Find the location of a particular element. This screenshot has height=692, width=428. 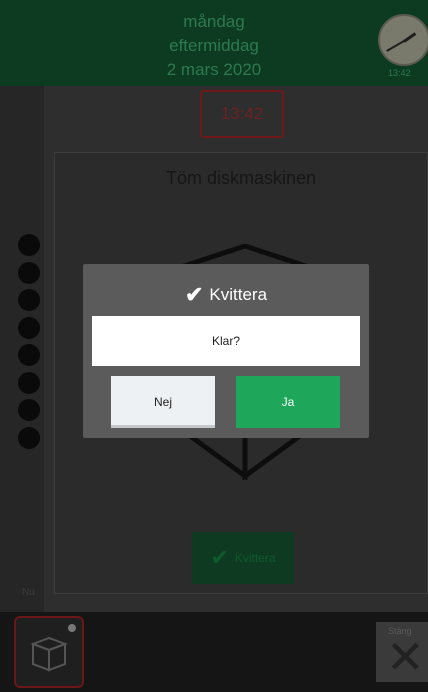

activity-app-button is located at coordinates (49, 652).